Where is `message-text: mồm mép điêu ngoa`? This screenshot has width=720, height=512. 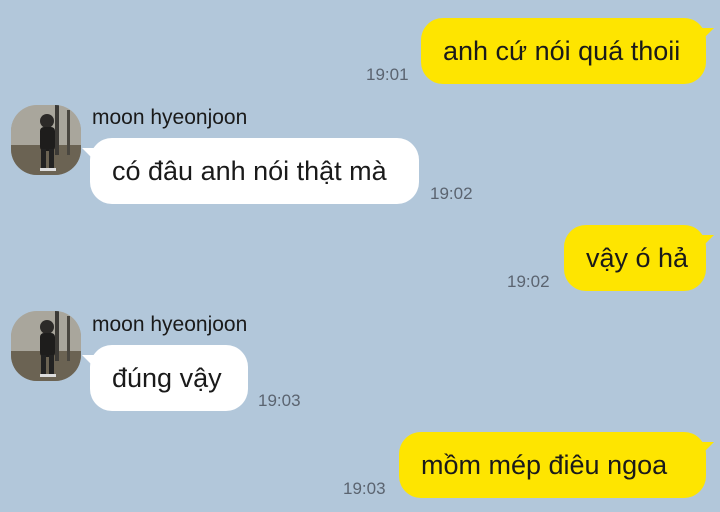
message-text: mồm mép điêu ngoa is located at coordinates (544, 464).